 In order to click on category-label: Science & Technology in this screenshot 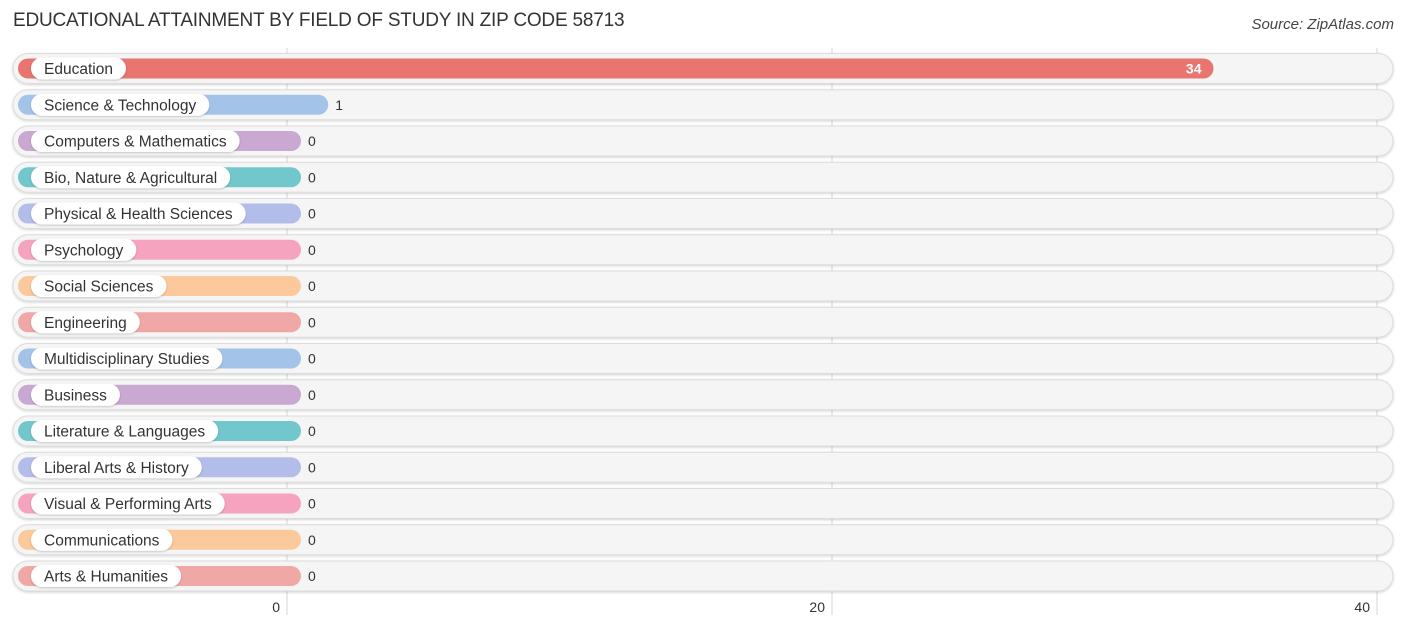, I will do `click(120, 105)`.